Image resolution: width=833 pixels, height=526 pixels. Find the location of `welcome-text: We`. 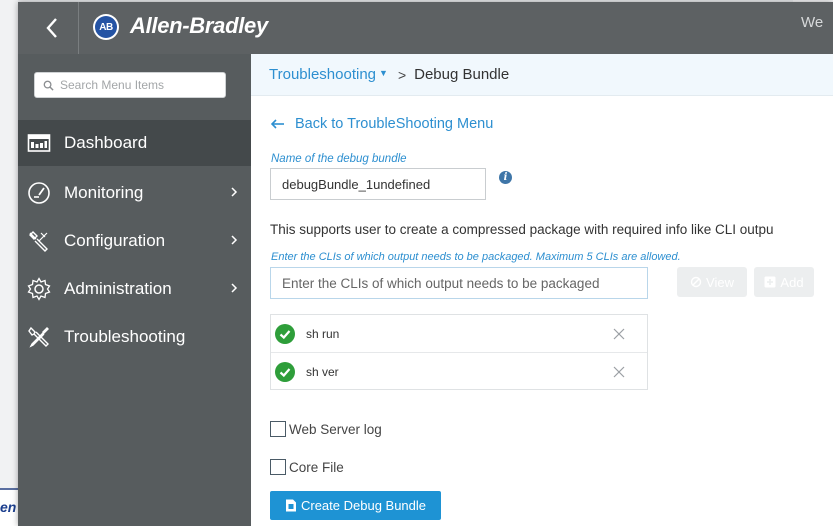

welcome-text: We is located at coordinates (812, 22).